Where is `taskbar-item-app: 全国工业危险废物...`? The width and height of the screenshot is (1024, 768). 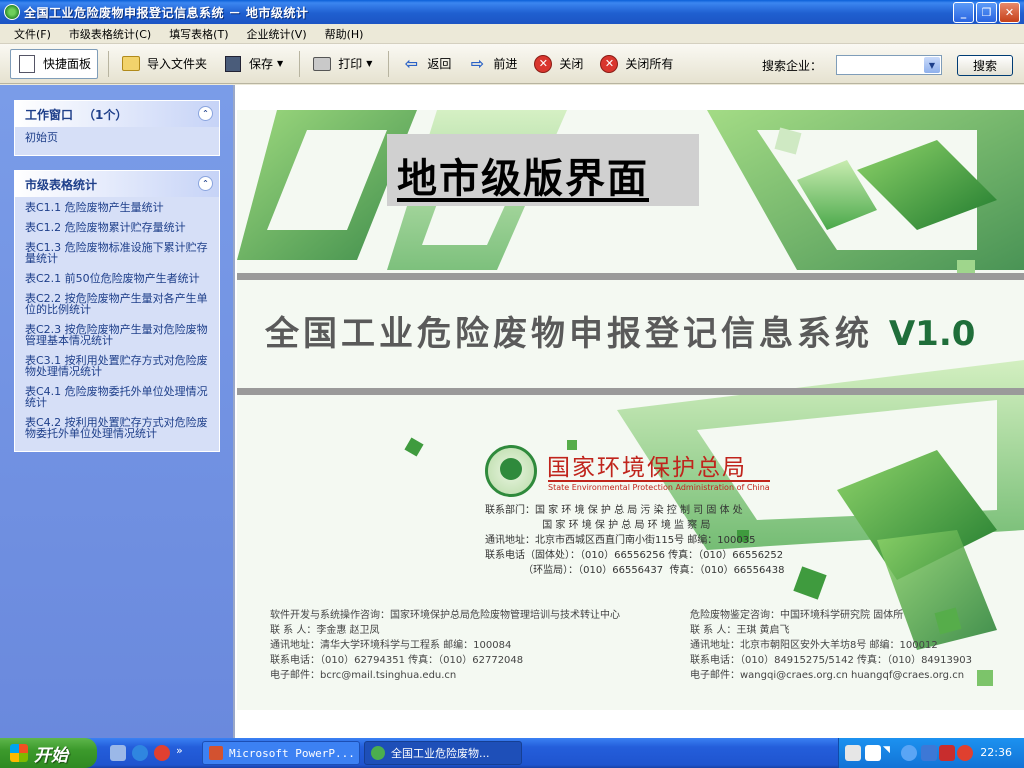 taskbar-item-app: 全国工业危险废物... is located at coordinates (443, 753).